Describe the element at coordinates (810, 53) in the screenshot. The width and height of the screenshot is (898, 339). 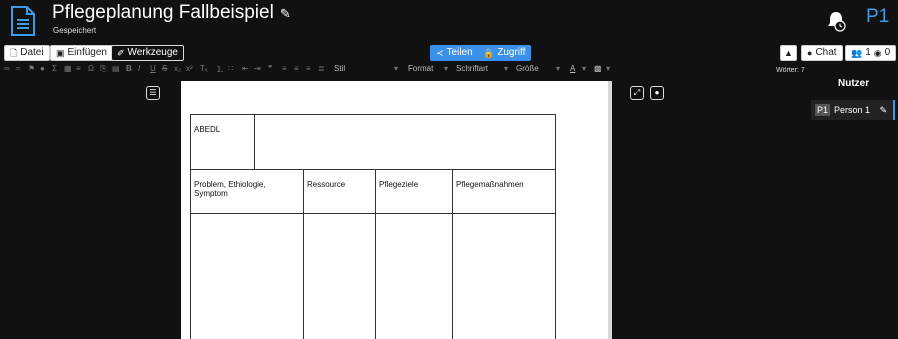
I see `chat-icon: ●` at that location.